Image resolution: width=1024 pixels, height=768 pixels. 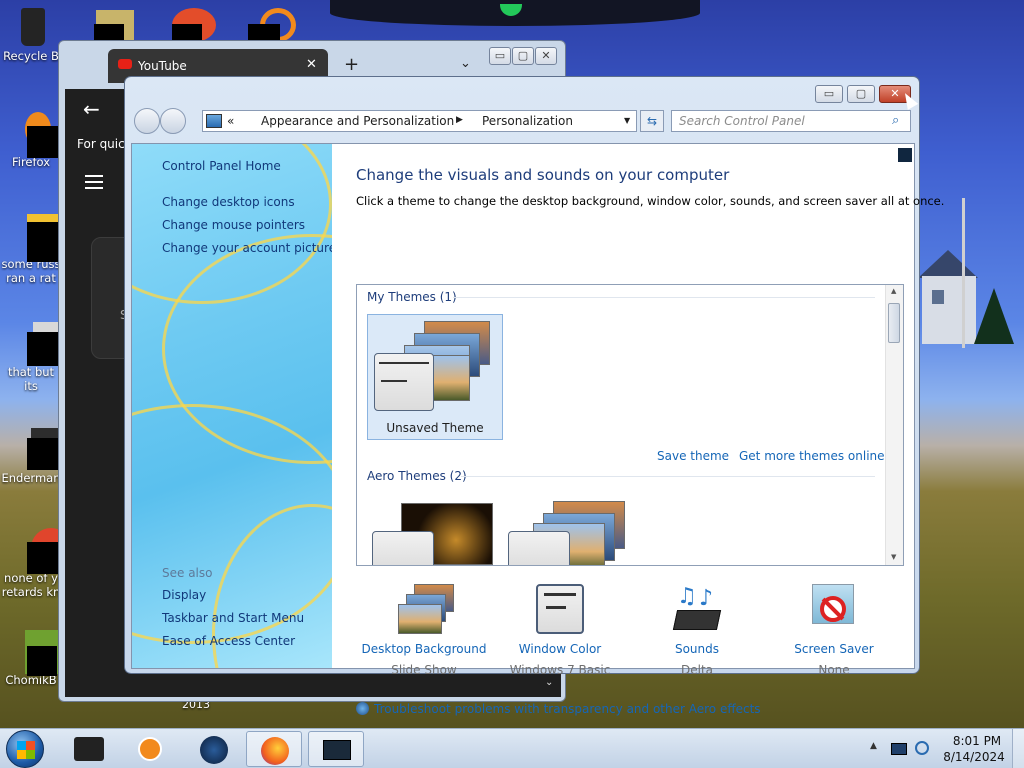 What do you see at coordinates (697, 610) in the screenshot?
I see `sounds-icon: ♫ ♪` at bounding box center [697, 610].